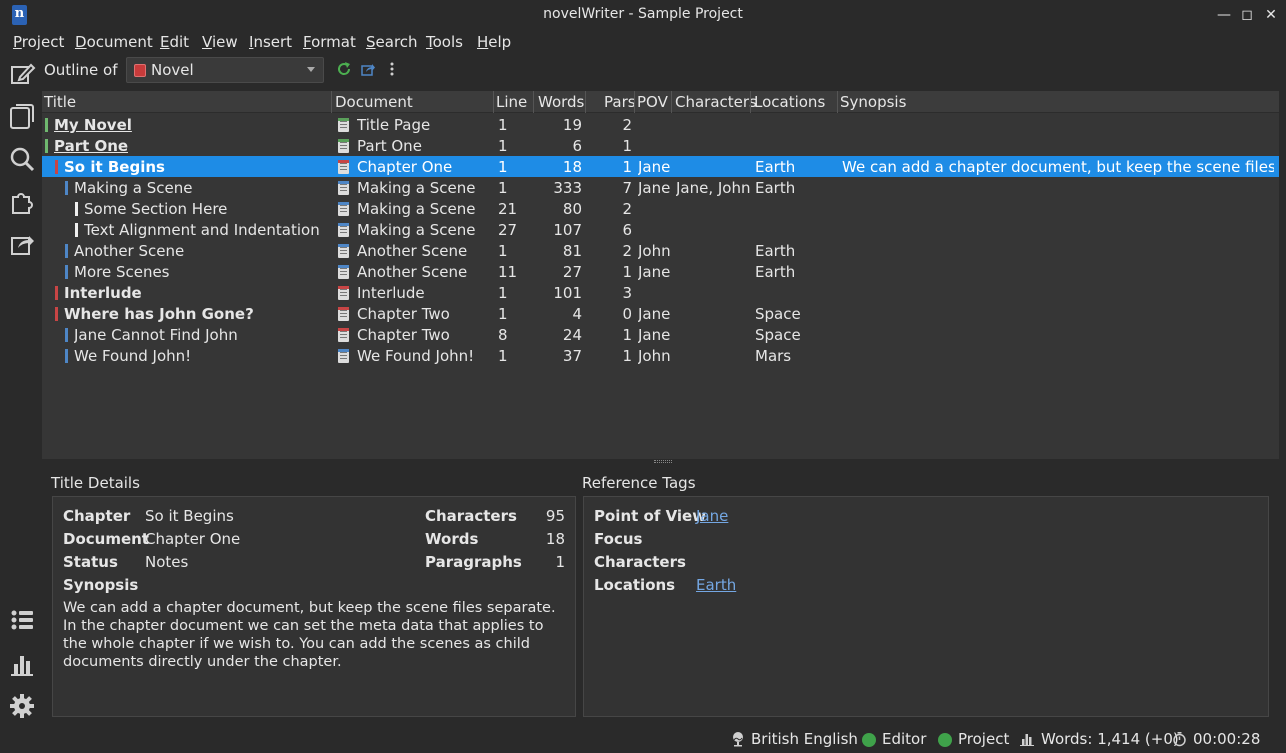  I want to click on paragraphs-count-value: 1, so click(560, 562).